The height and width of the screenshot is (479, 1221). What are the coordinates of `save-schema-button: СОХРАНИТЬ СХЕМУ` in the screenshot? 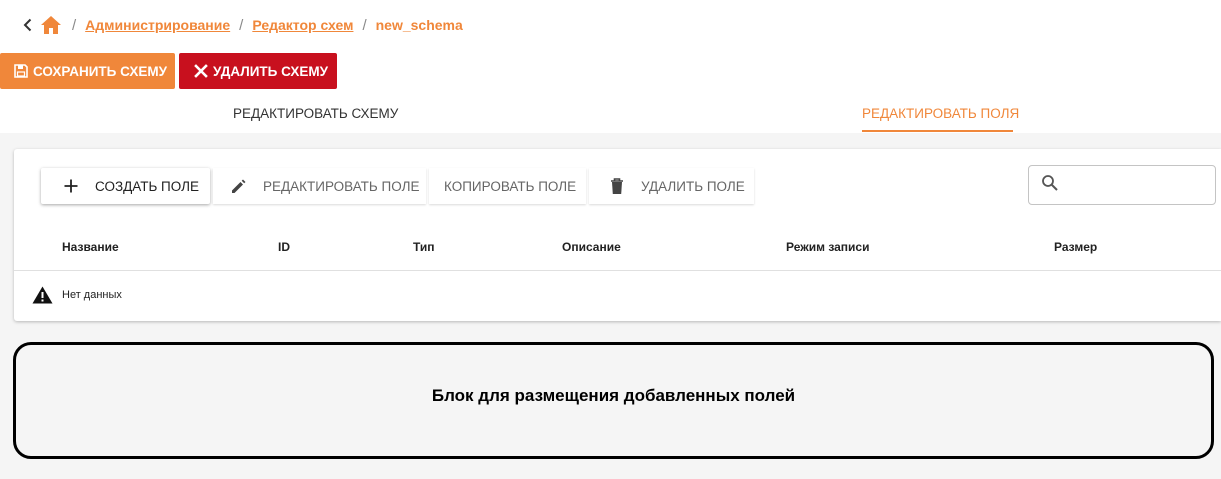 It's located at (87, 71).